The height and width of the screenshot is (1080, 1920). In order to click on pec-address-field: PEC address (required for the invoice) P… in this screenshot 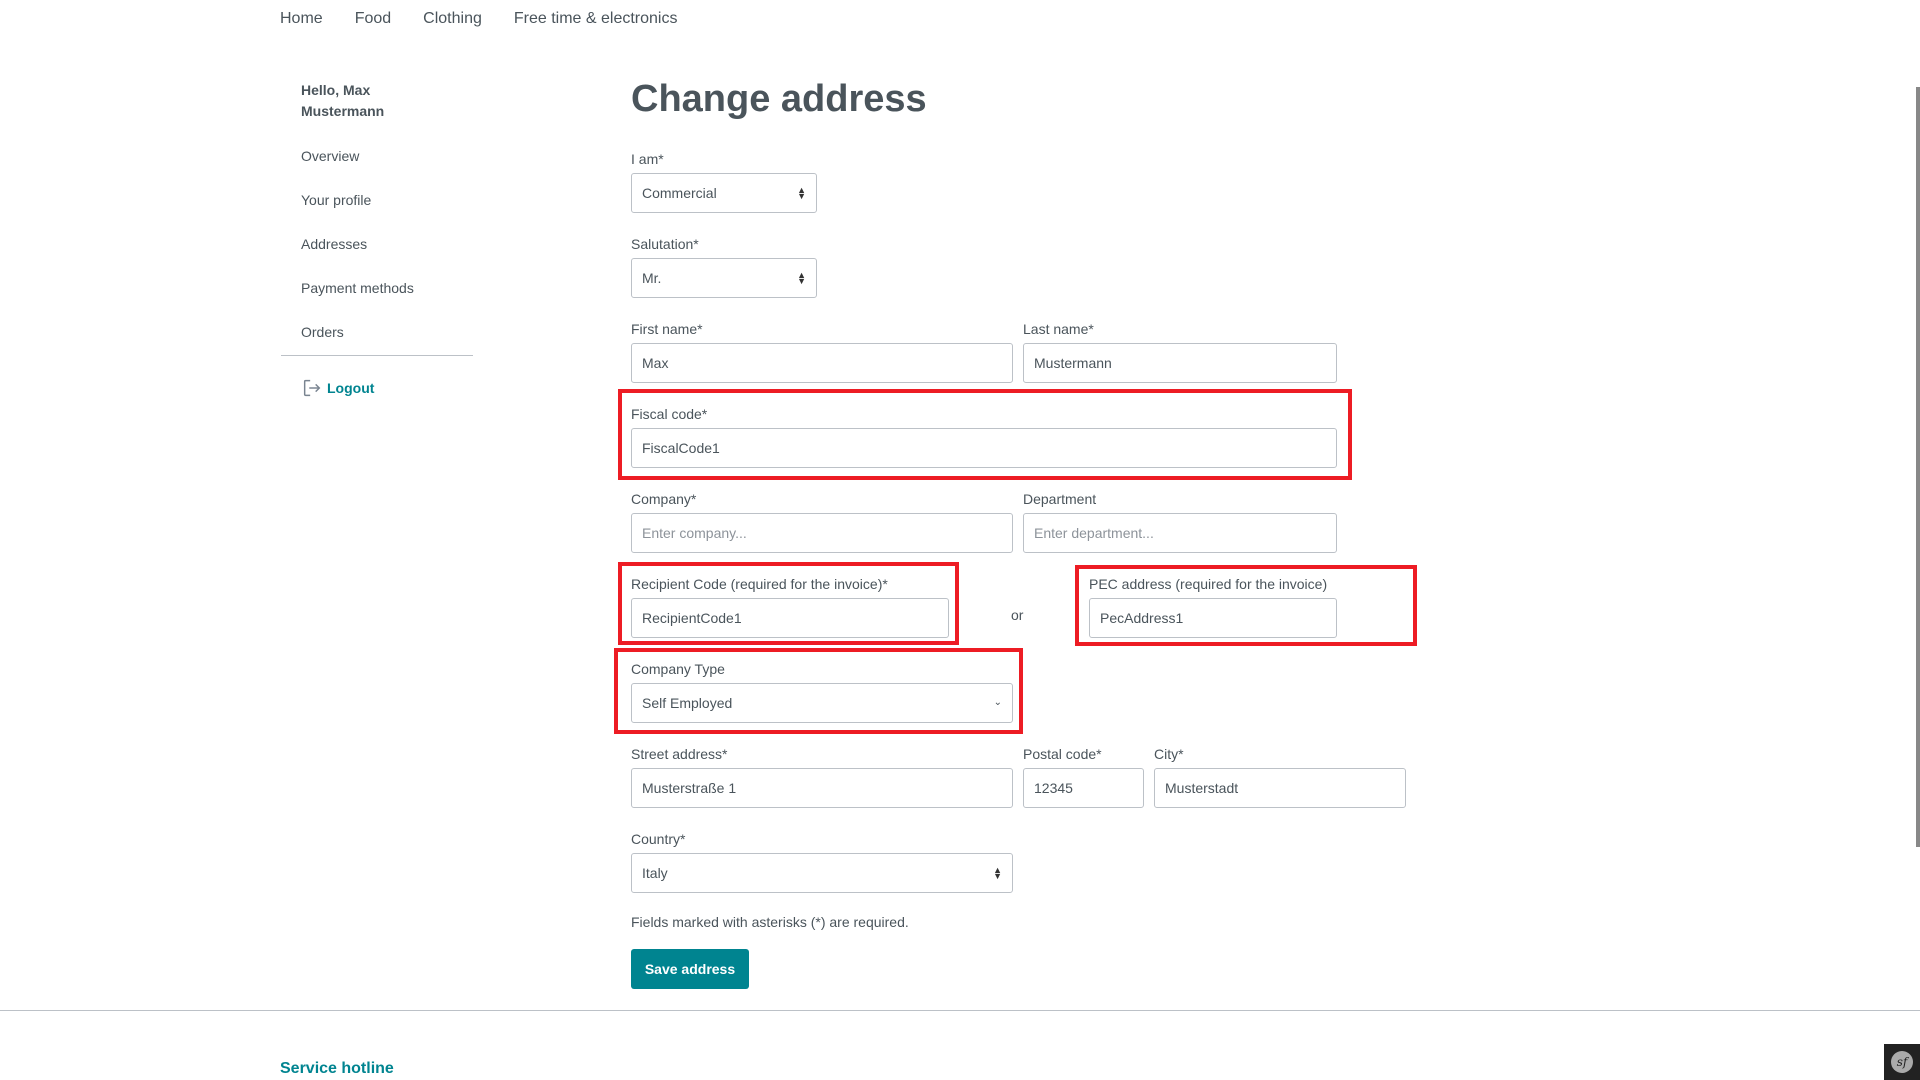, I will do `click(1213, 606)`.